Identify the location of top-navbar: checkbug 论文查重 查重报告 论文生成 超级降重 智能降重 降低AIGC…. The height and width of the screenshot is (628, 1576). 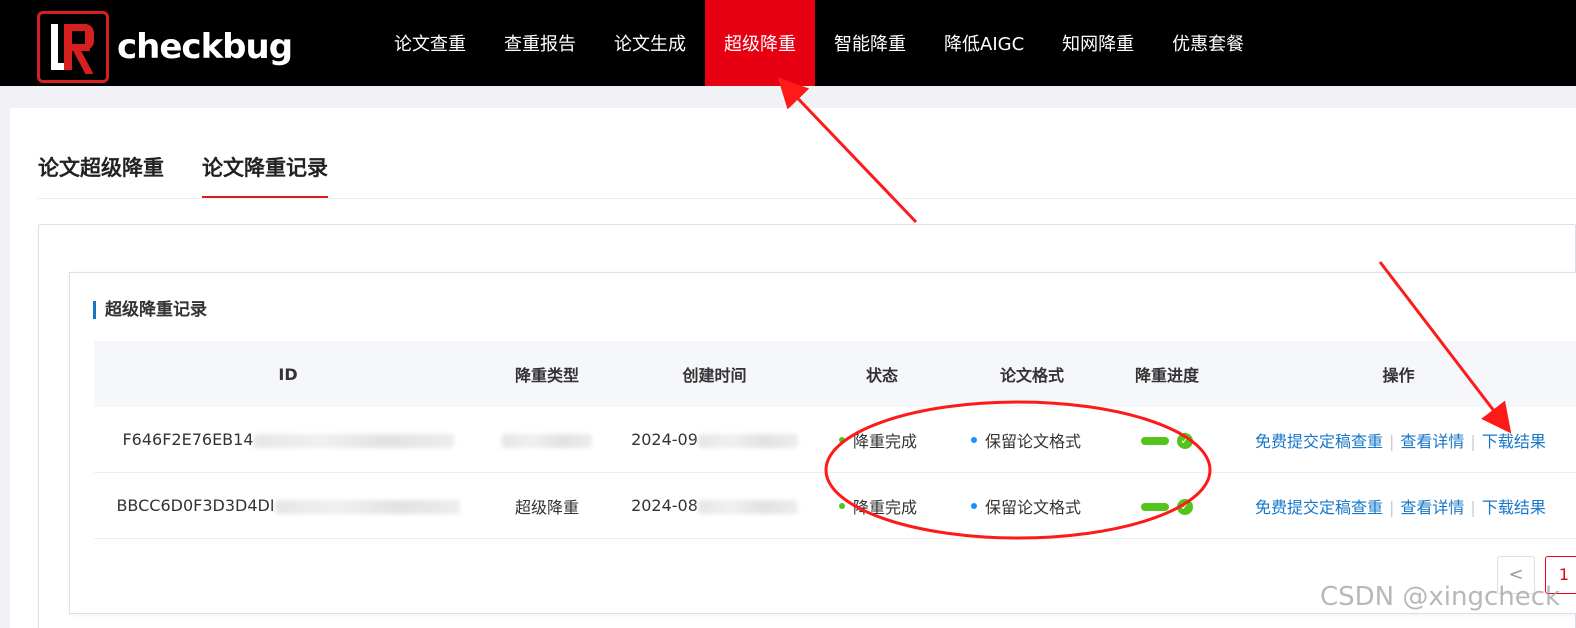
(788, 43).